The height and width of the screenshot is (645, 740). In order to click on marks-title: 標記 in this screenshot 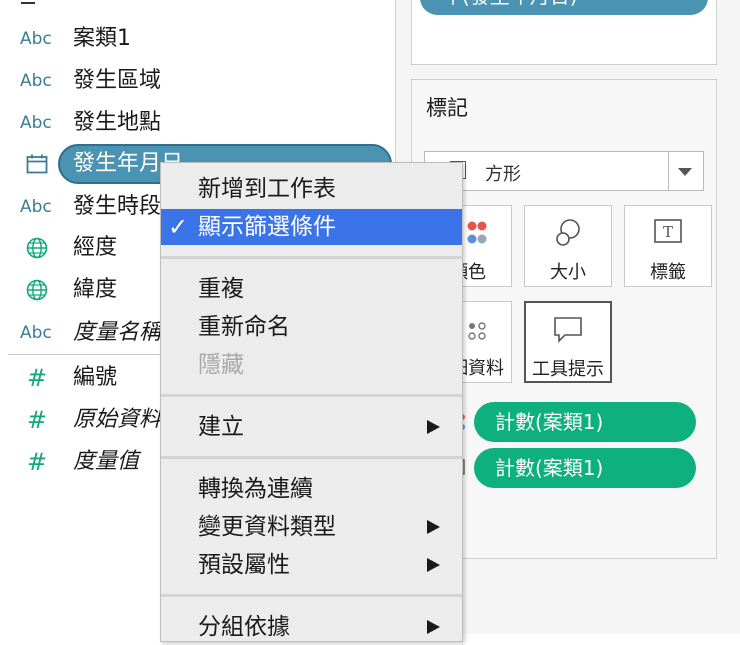, I will do `click(447, 108)`.